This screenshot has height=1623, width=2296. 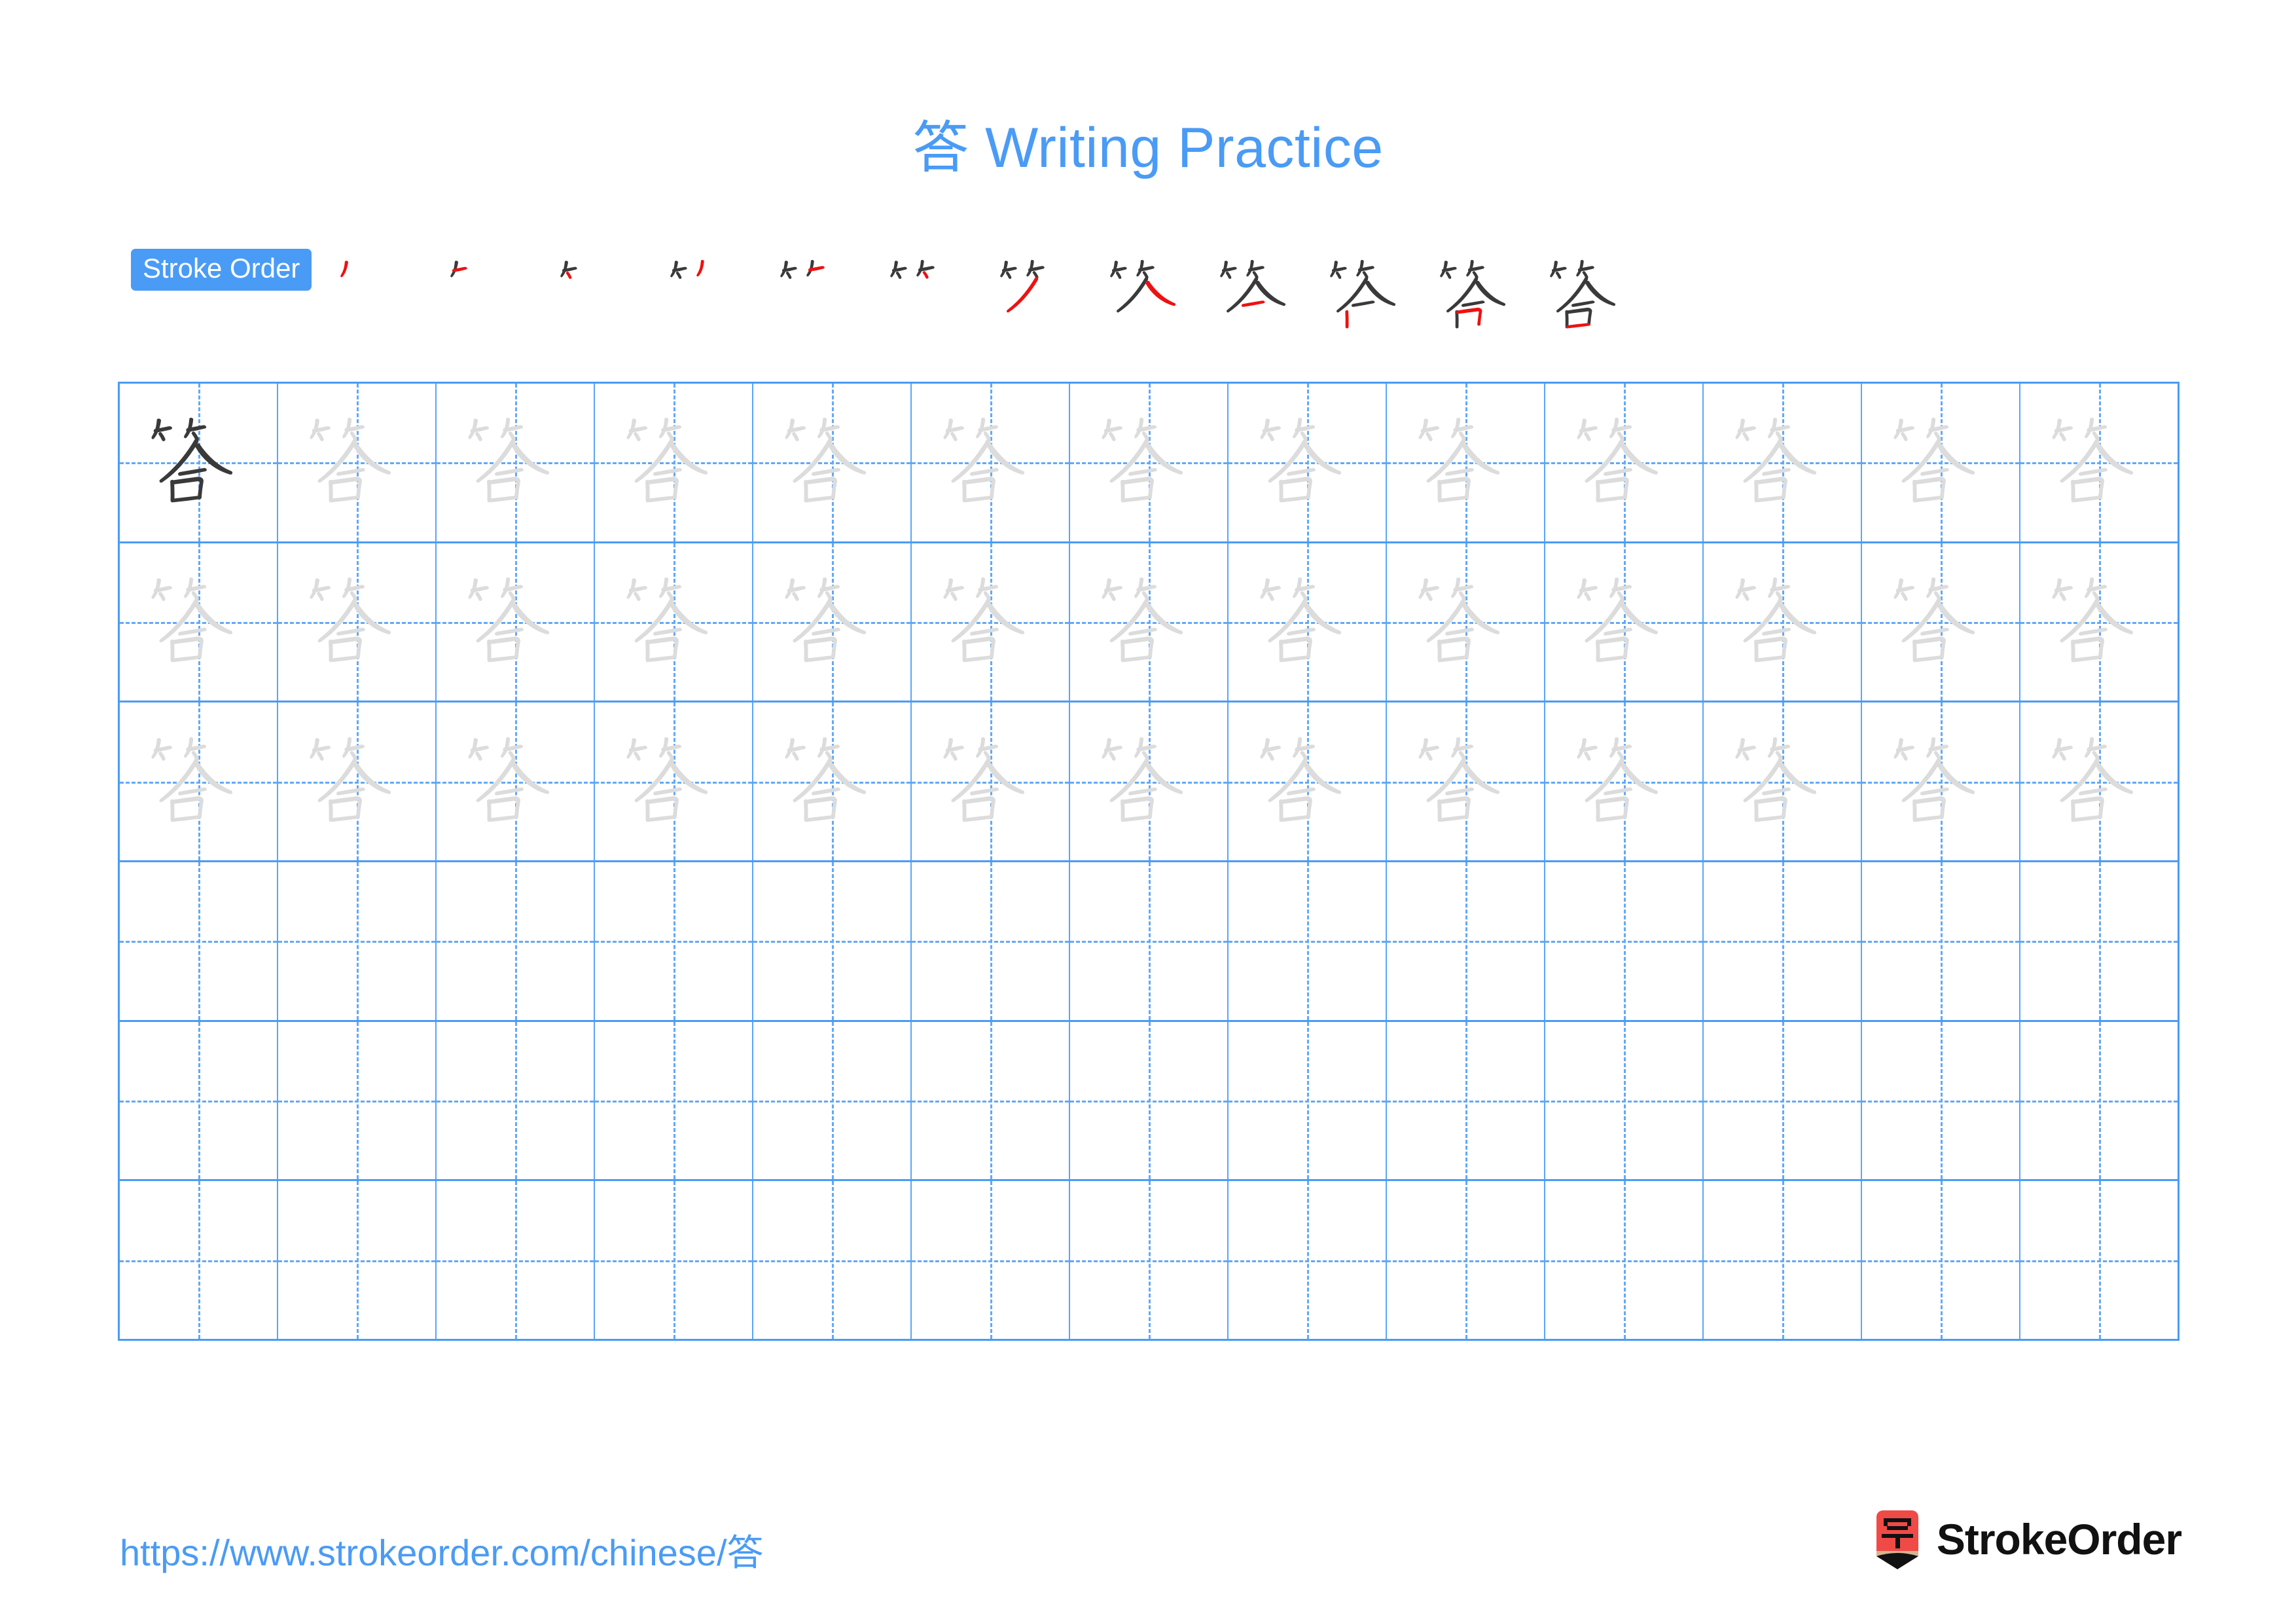 I want to click on practice-cell-r5-c6, so click(x=991, y=1100).